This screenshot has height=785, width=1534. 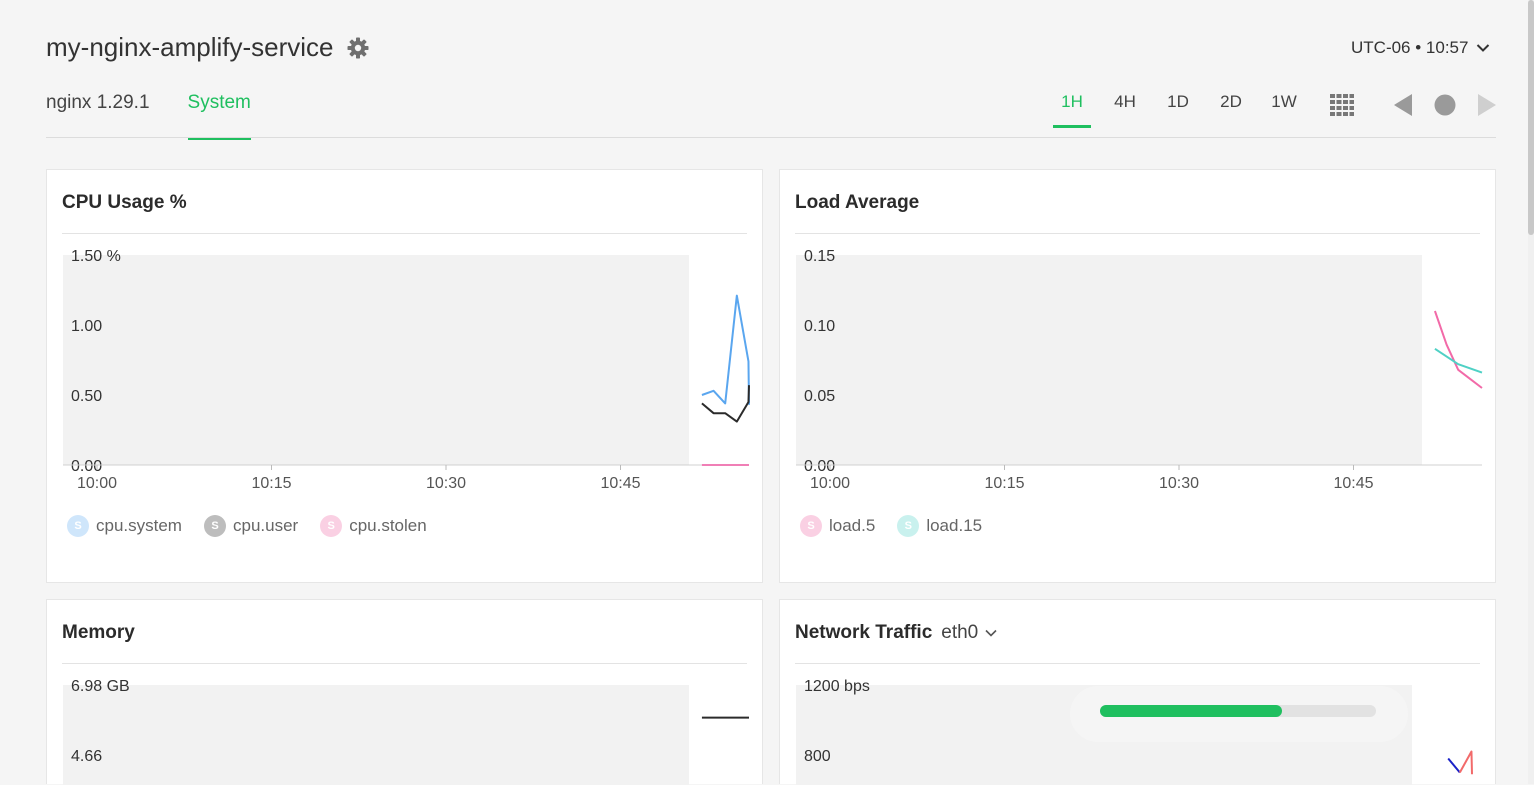 What do you see at coordinates (358, 48) in the screenshot?
I see `gear-icon` at bounding box center [358, 48].